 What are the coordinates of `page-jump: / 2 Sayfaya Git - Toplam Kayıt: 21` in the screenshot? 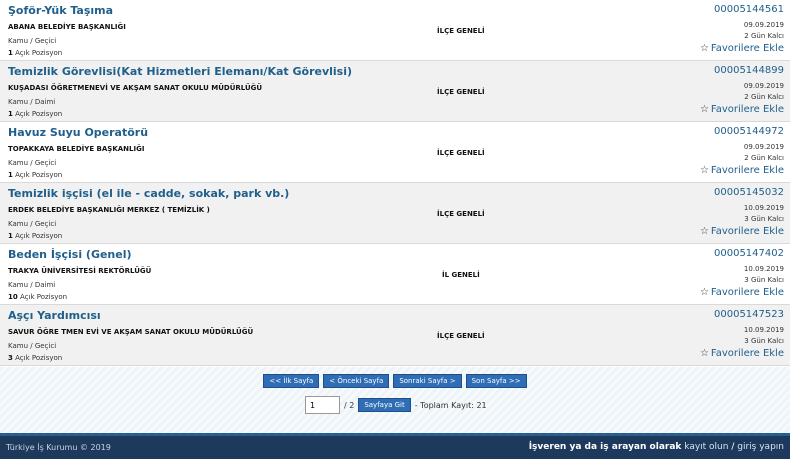 It's located at (396, 405).